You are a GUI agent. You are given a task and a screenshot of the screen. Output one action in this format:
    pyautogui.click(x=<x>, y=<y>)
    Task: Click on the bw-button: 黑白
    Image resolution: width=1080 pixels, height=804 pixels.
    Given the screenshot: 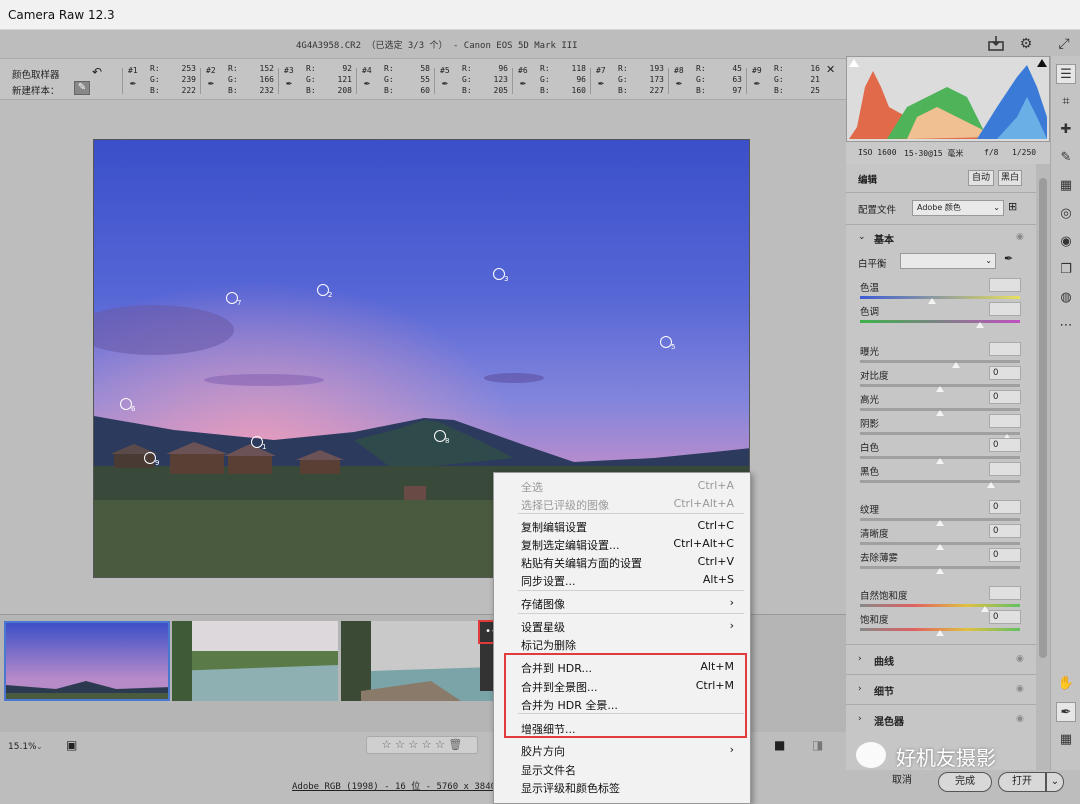 What is the action you would take?
    pyautogui.click(x=1010, y=178)
    